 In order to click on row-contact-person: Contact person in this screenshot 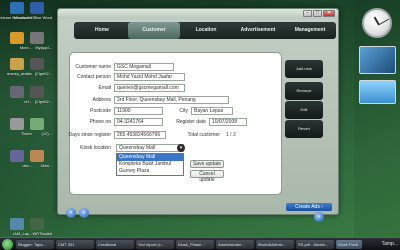, I will do `click(55, 77)`.